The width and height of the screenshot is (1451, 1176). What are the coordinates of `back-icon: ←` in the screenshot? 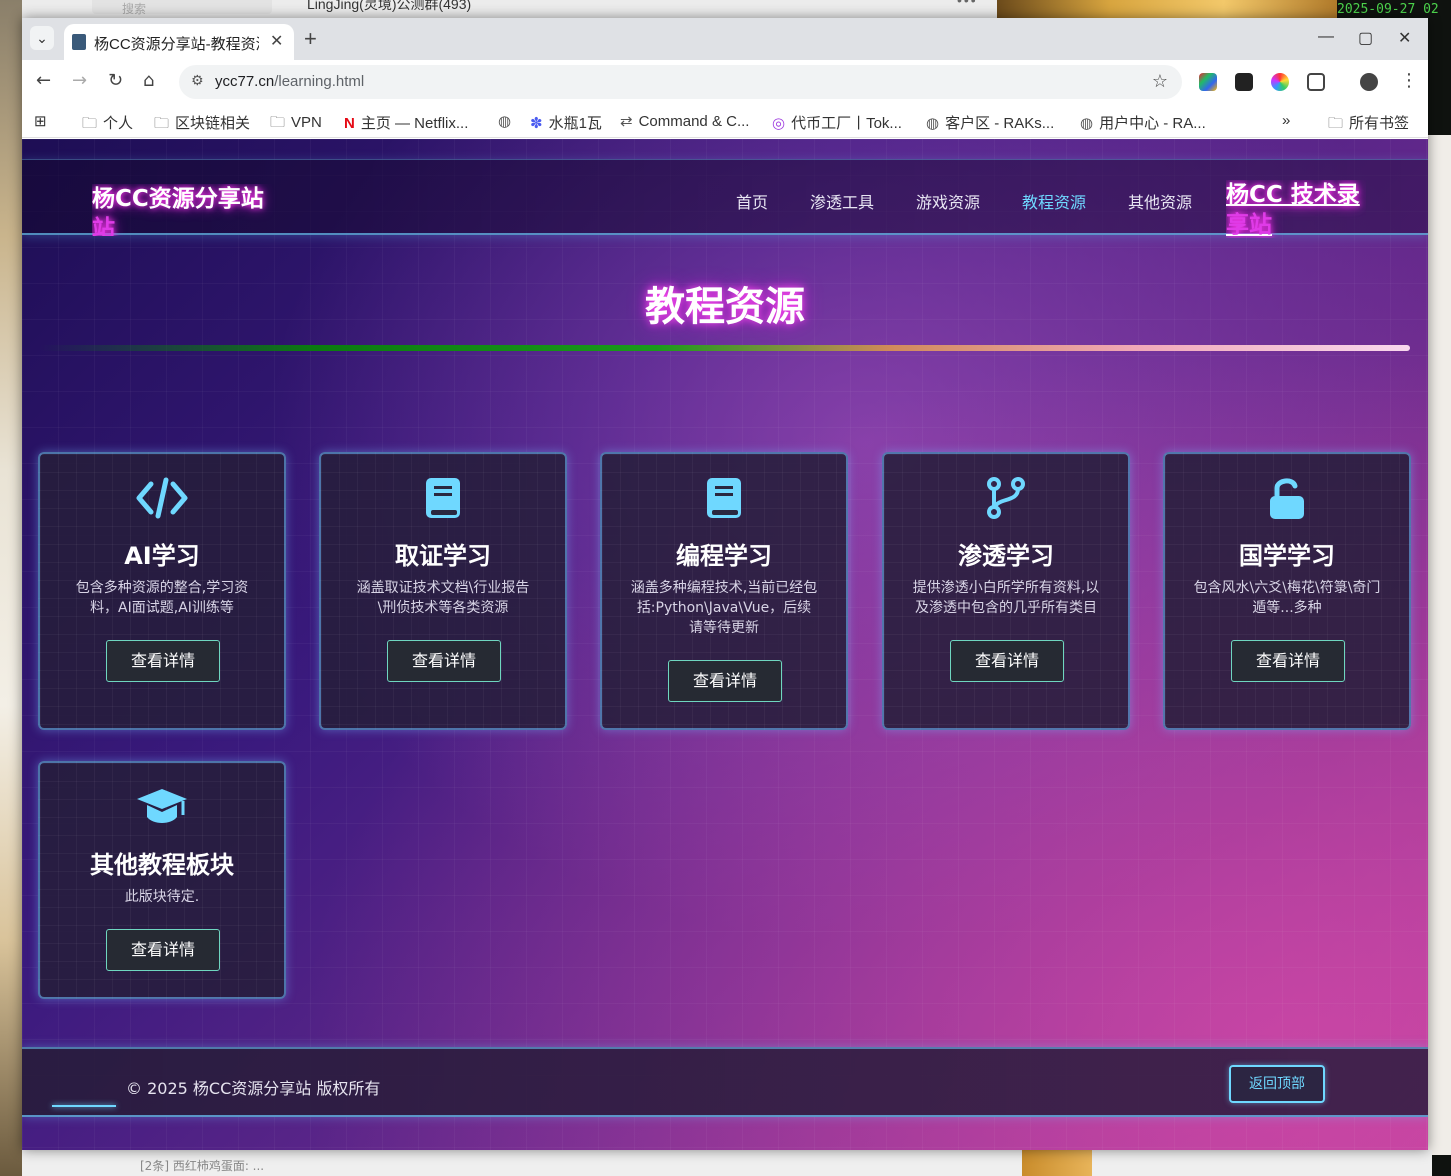 It's located at (43, 80).